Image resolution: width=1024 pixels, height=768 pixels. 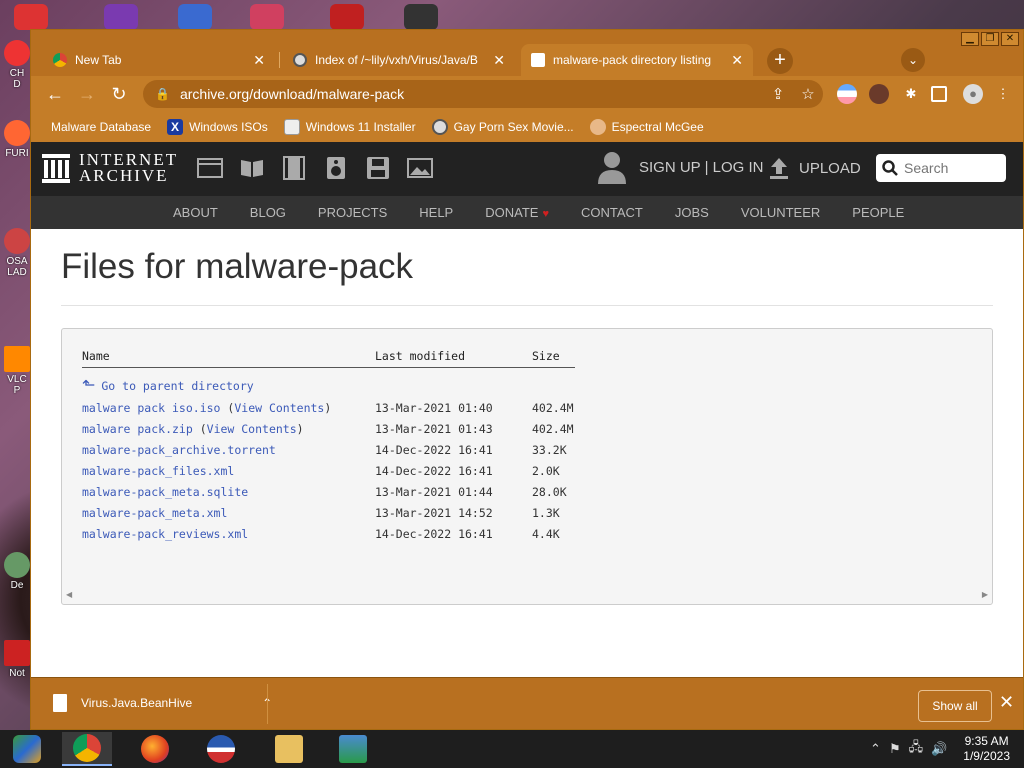 What do you see at coordinates (878, 212) in the screenshot?
I see `nav-people: PEOPLE` at bounding box center [878, 212].